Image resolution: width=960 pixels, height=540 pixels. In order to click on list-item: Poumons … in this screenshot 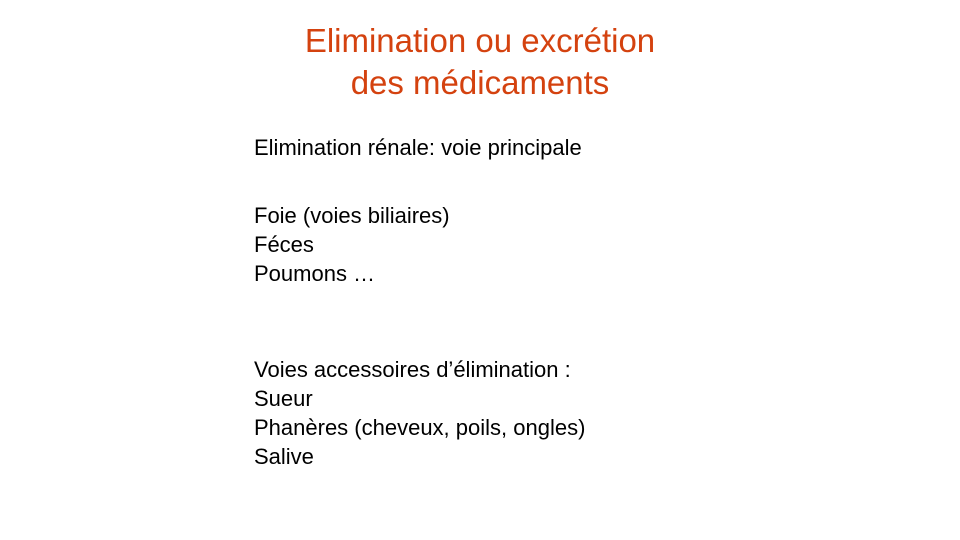, I will do `click(315, 273)`.